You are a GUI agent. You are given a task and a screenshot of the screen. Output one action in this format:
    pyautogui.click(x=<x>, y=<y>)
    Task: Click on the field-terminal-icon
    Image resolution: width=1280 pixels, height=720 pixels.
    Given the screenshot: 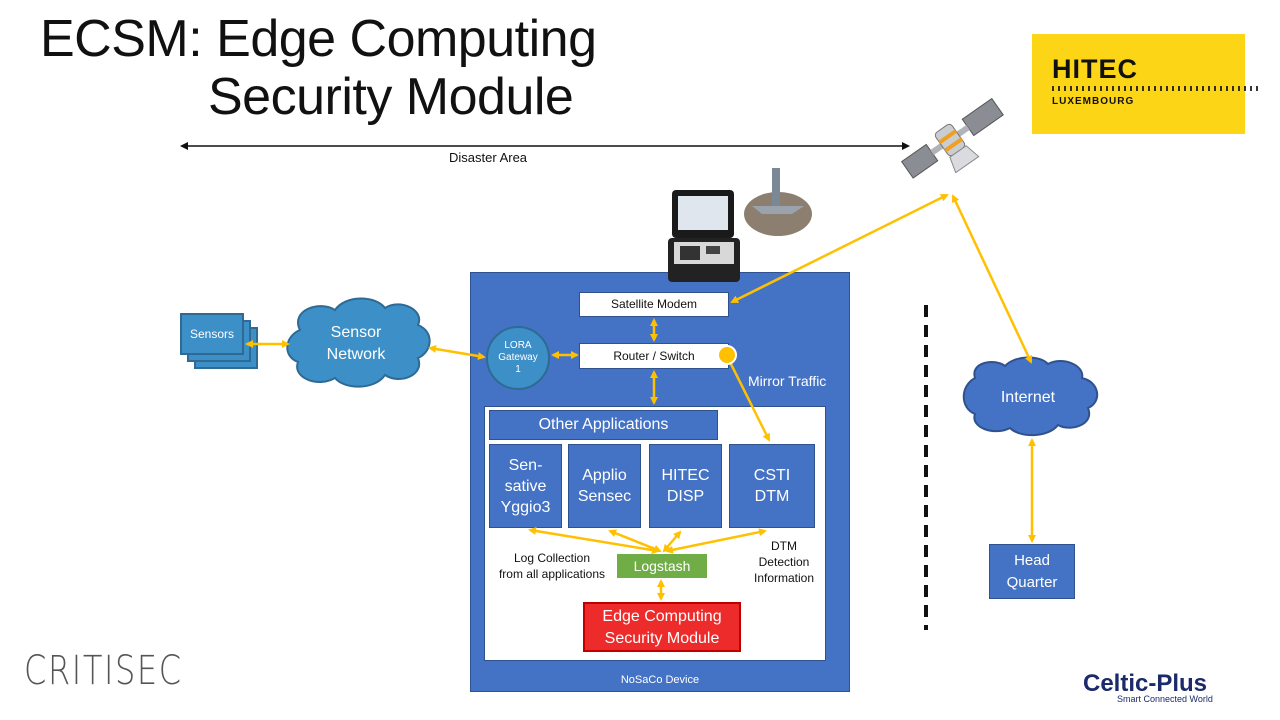 What is the action you would take?
    pyautogui.click(x=704, y=236)
    